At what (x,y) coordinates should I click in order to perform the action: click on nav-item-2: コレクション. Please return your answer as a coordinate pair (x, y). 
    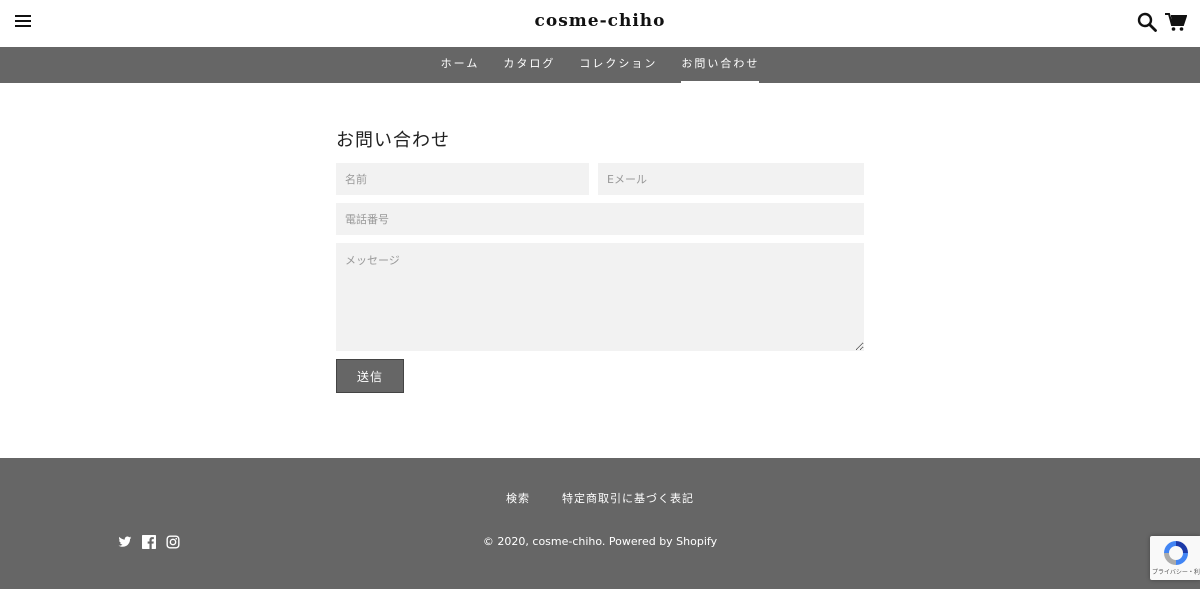
    Looking at the image, I should click on (618, 65).